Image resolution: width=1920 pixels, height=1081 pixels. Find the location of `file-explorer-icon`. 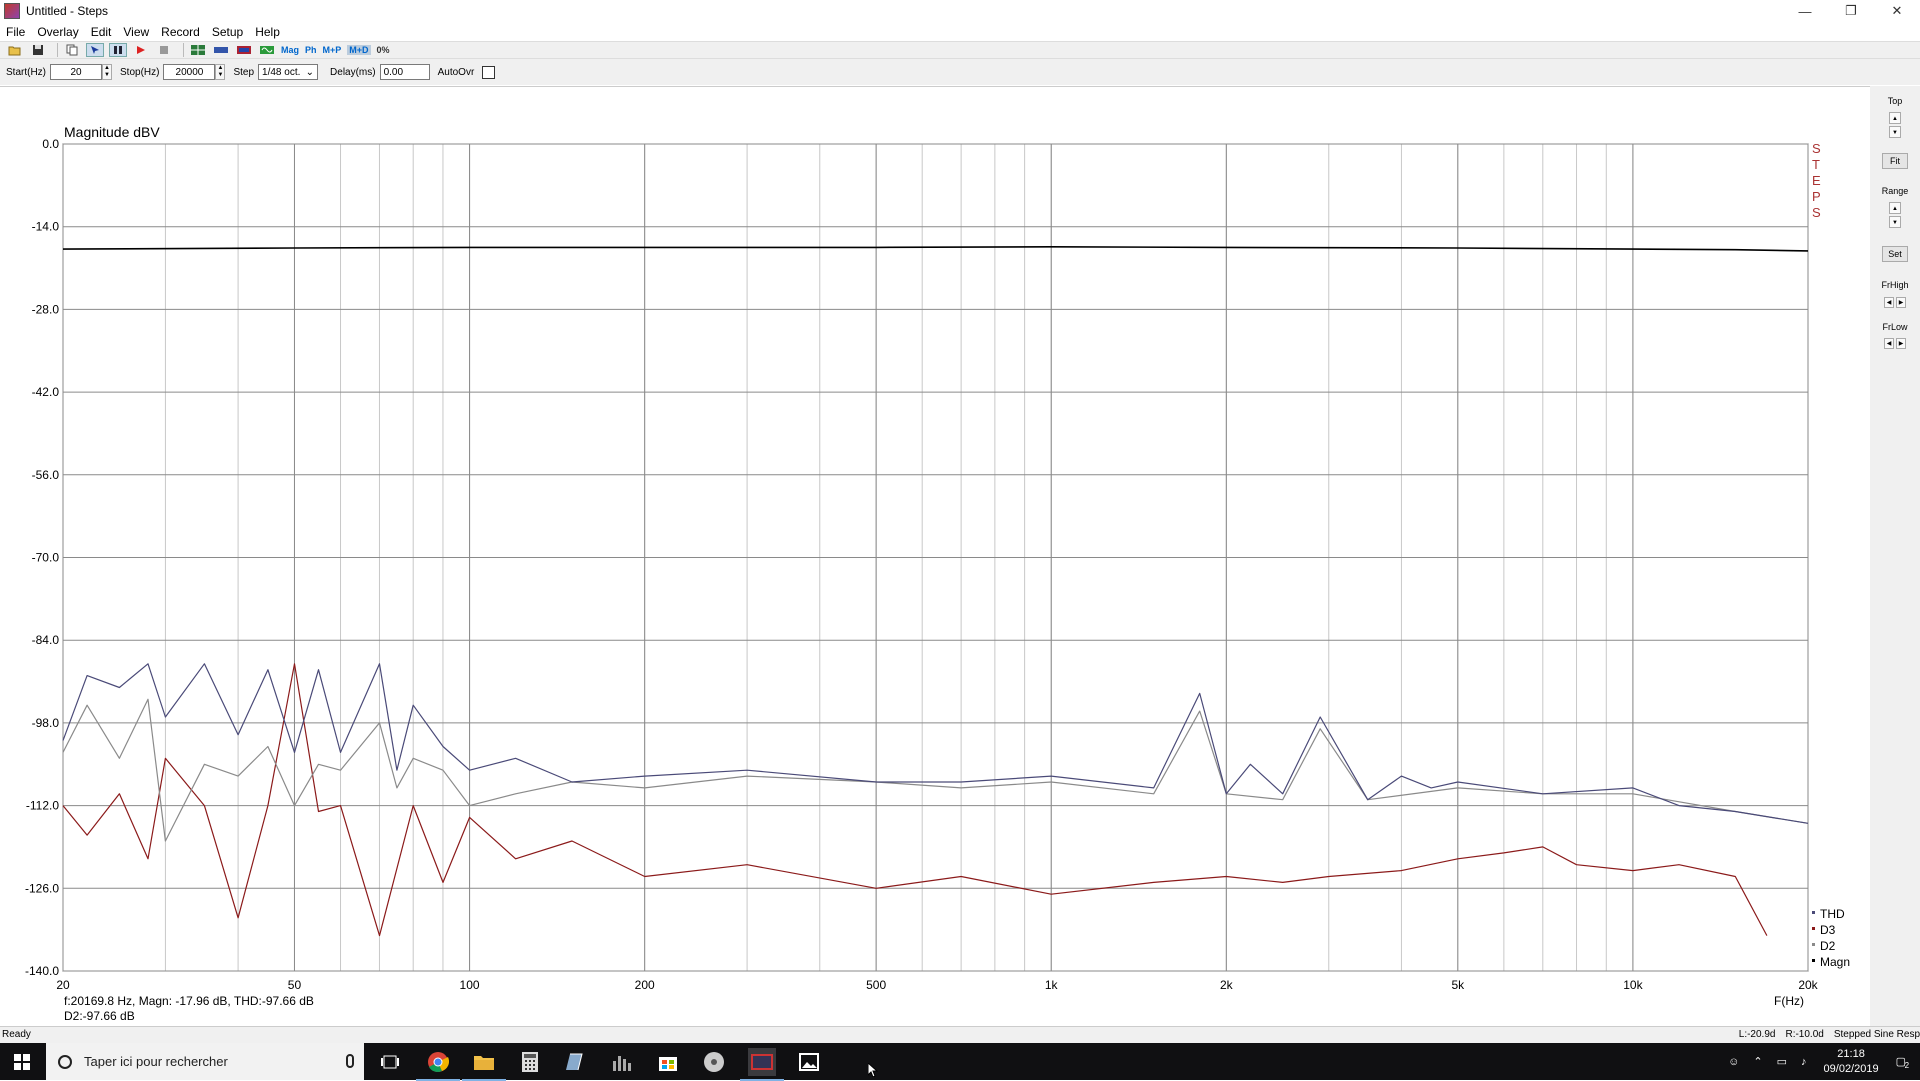

file-explorer-icon is located at coordinates (484, 1064).